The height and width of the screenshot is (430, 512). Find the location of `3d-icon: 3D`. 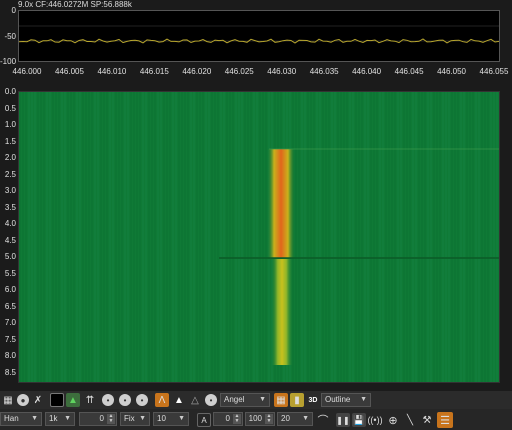

3d-icon: 3D is located at coordinates (313, 400).